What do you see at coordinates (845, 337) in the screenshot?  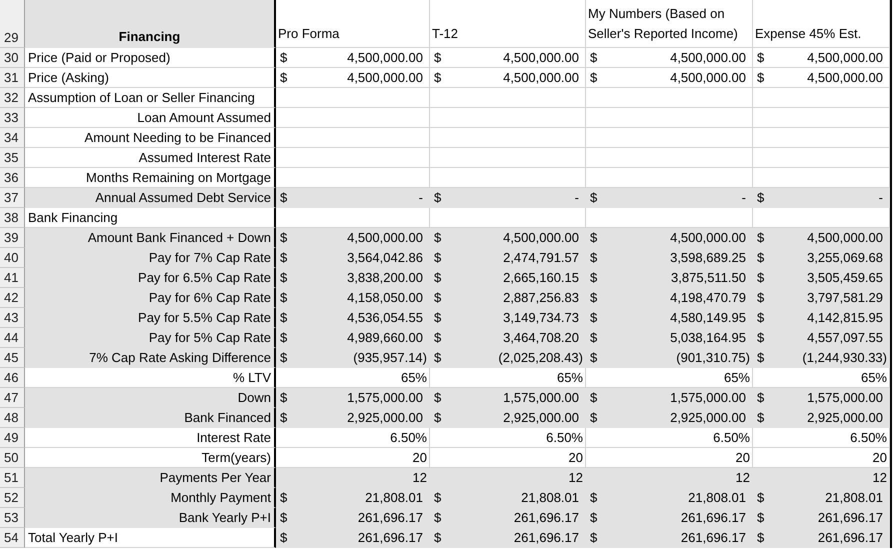 I see `cell-value: 4,557,097.55` at bounding box center [845, 337].